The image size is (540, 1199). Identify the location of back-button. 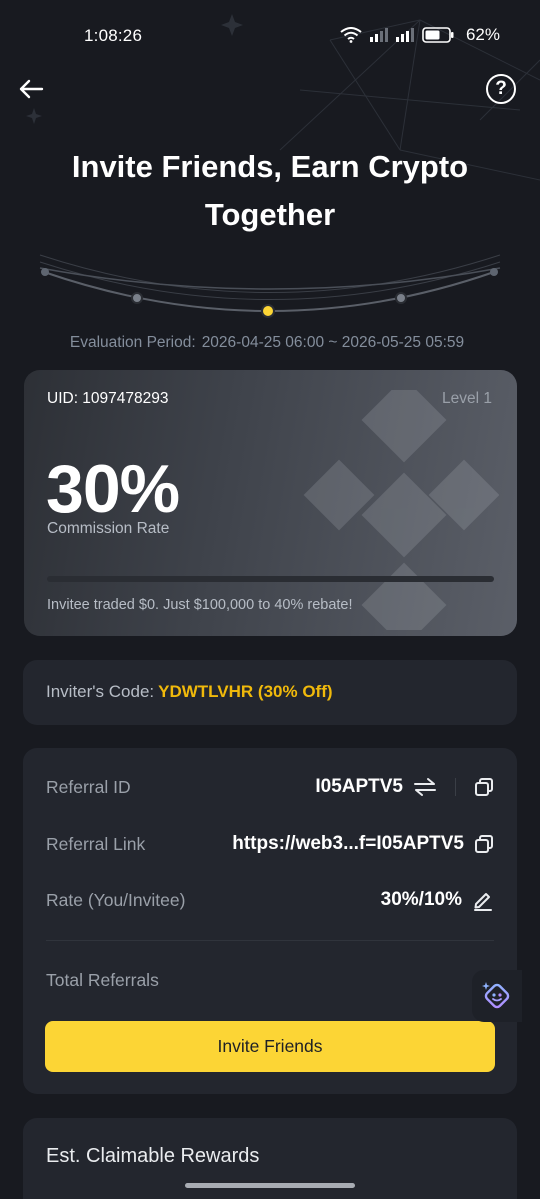
(31, 89).